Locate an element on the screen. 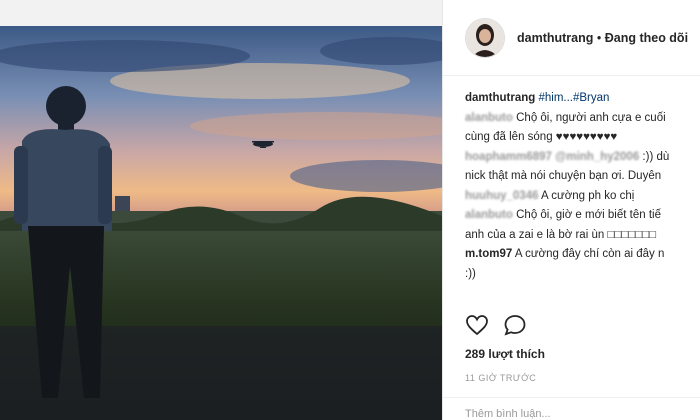 This screenshot has width=700, height=420. comment-username: huuhuy_0346 is located at coordinates (502, 196).